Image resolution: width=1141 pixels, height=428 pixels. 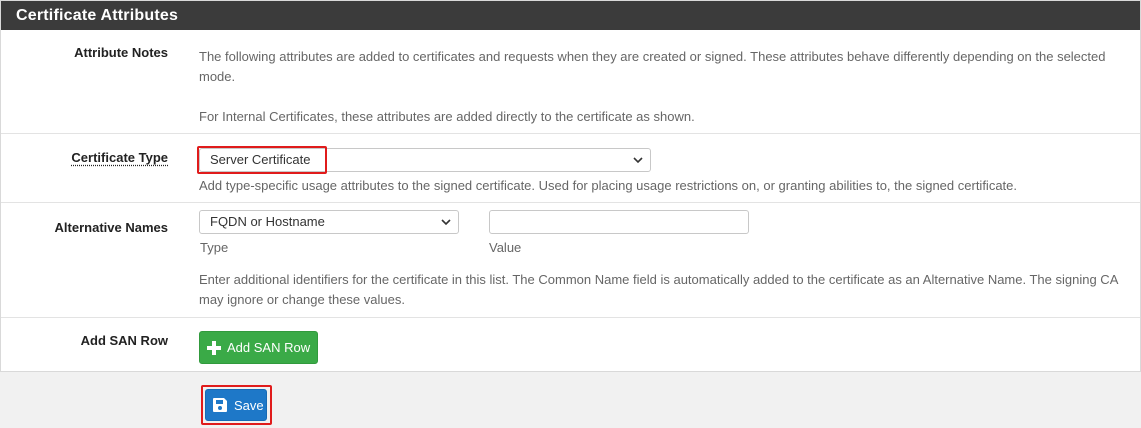 What do you see at coordinates (121, 52) in the screenshot?
I see `attribute-notes-label: Attribute Notes` at bounding box center [121, 52].